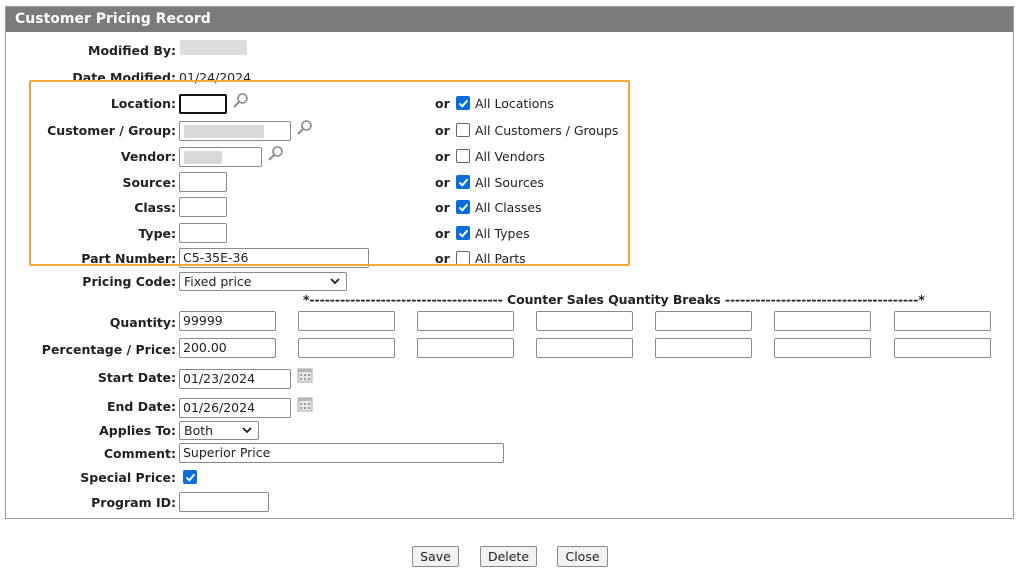 The width and height of the screenshot is (1023, 578). Describe the element at coordinates (199, 430) in the screenshot. I see `applies-to-value: Both` at that location.